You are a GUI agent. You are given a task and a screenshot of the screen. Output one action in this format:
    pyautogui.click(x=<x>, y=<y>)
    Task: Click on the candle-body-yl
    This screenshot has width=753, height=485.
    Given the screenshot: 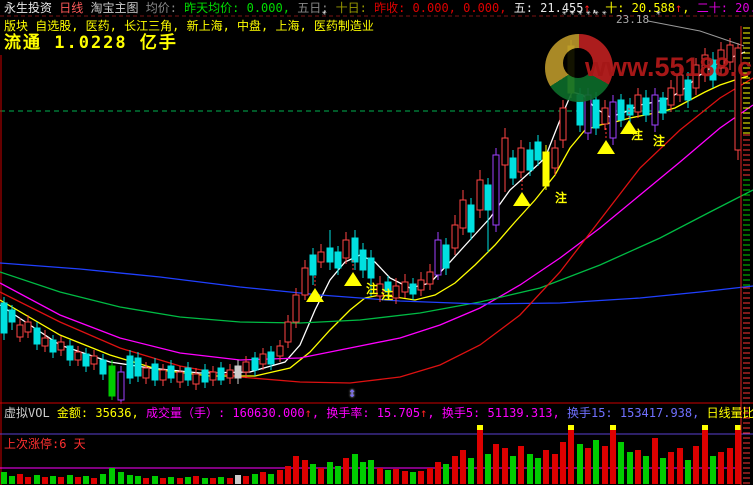 What is the action you would take?
    pyautogui.click(x=546, y=169)
    